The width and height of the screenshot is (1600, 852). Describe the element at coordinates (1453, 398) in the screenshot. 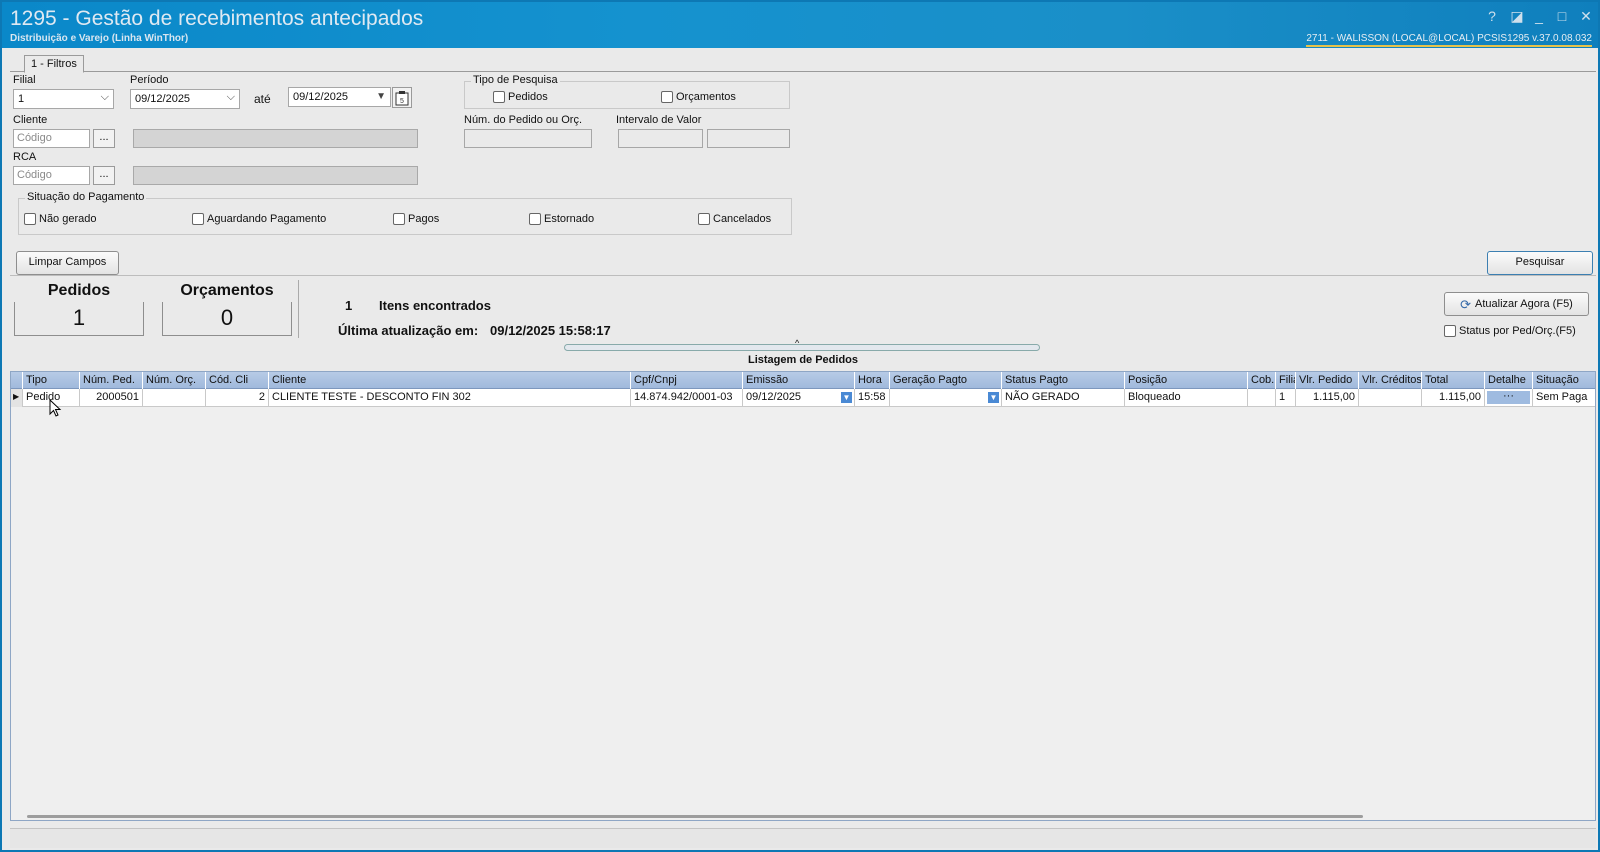

I see `cell-total: 1.115,00` at that location.